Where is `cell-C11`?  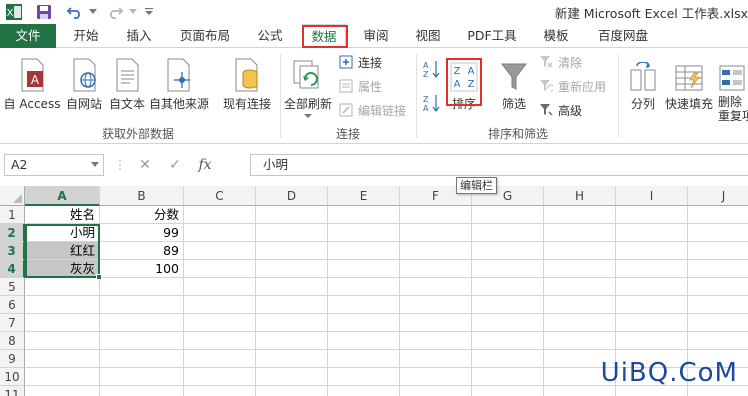 cell-C11 is located at coordinates (220, 391).